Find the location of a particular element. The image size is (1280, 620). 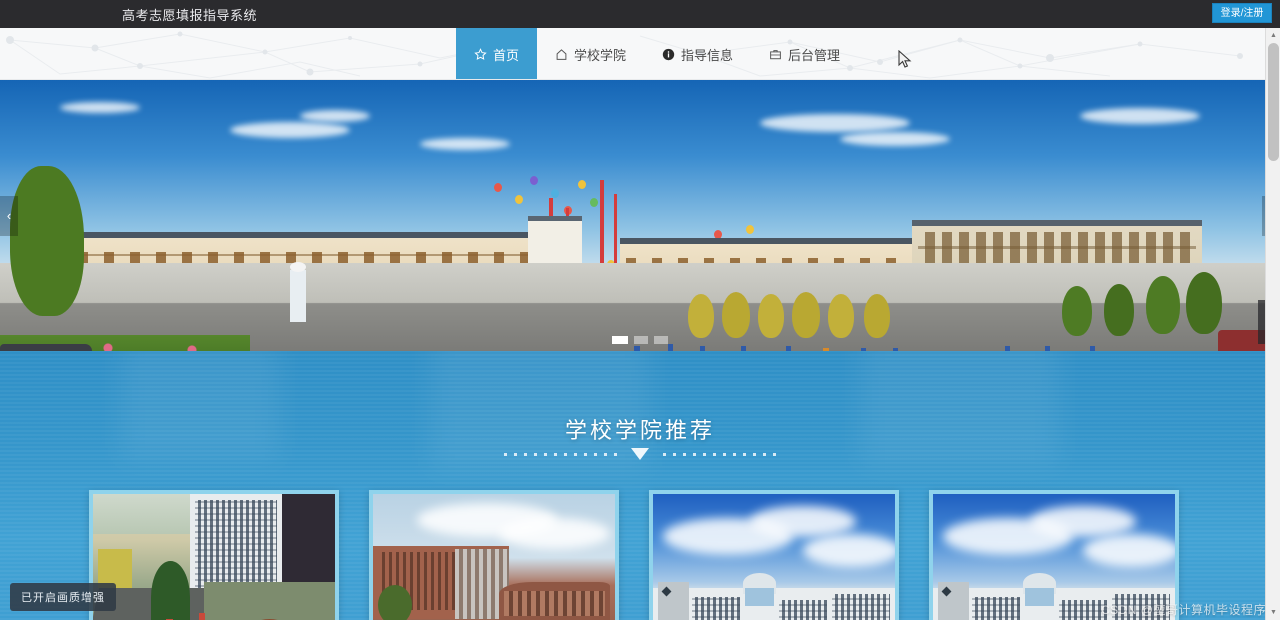

hero-prev-arrow: ‹ is located at coordinates (9, 215).